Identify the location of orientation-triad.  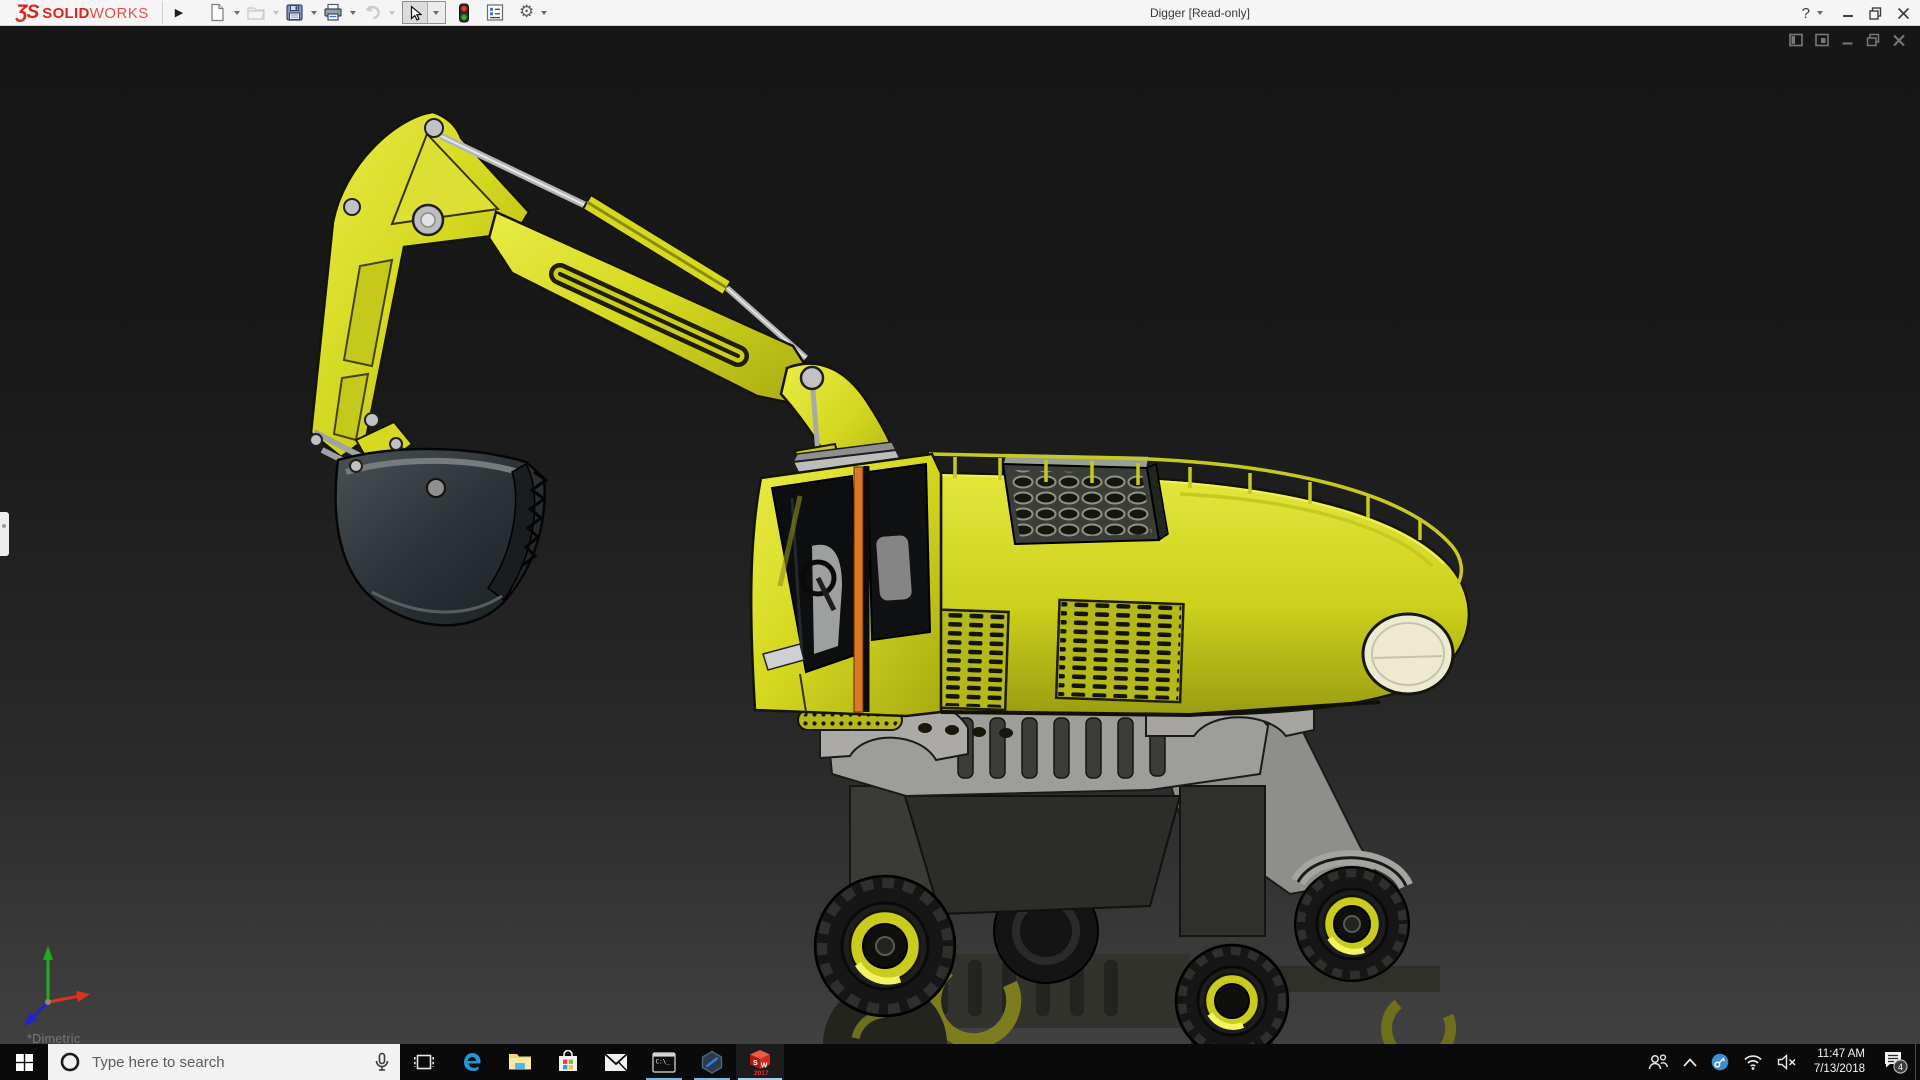
(57, 986).